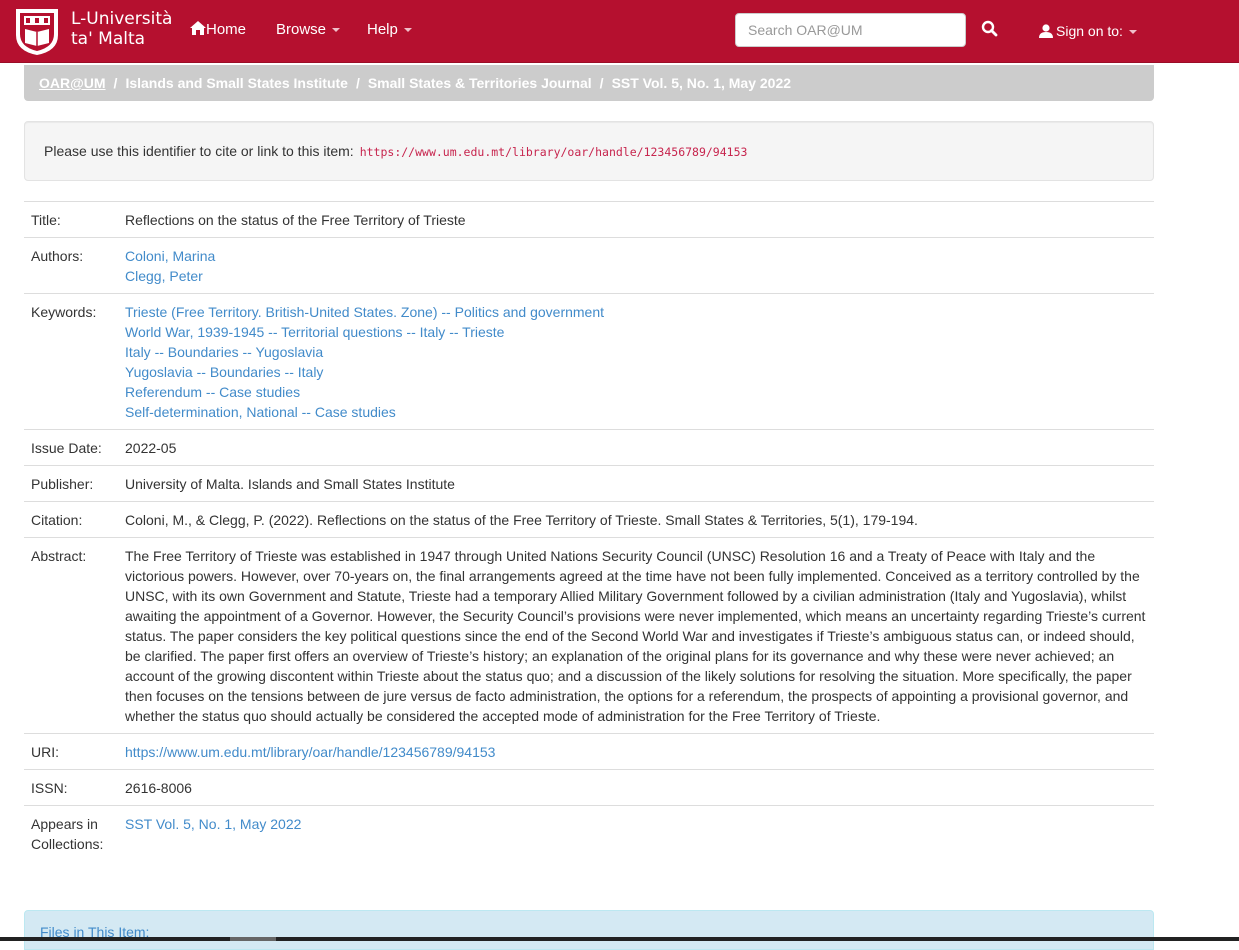 This screenshot has width=1239, height=950. I want to click on issue-date-label: Issue Date:, so click(66, 448).